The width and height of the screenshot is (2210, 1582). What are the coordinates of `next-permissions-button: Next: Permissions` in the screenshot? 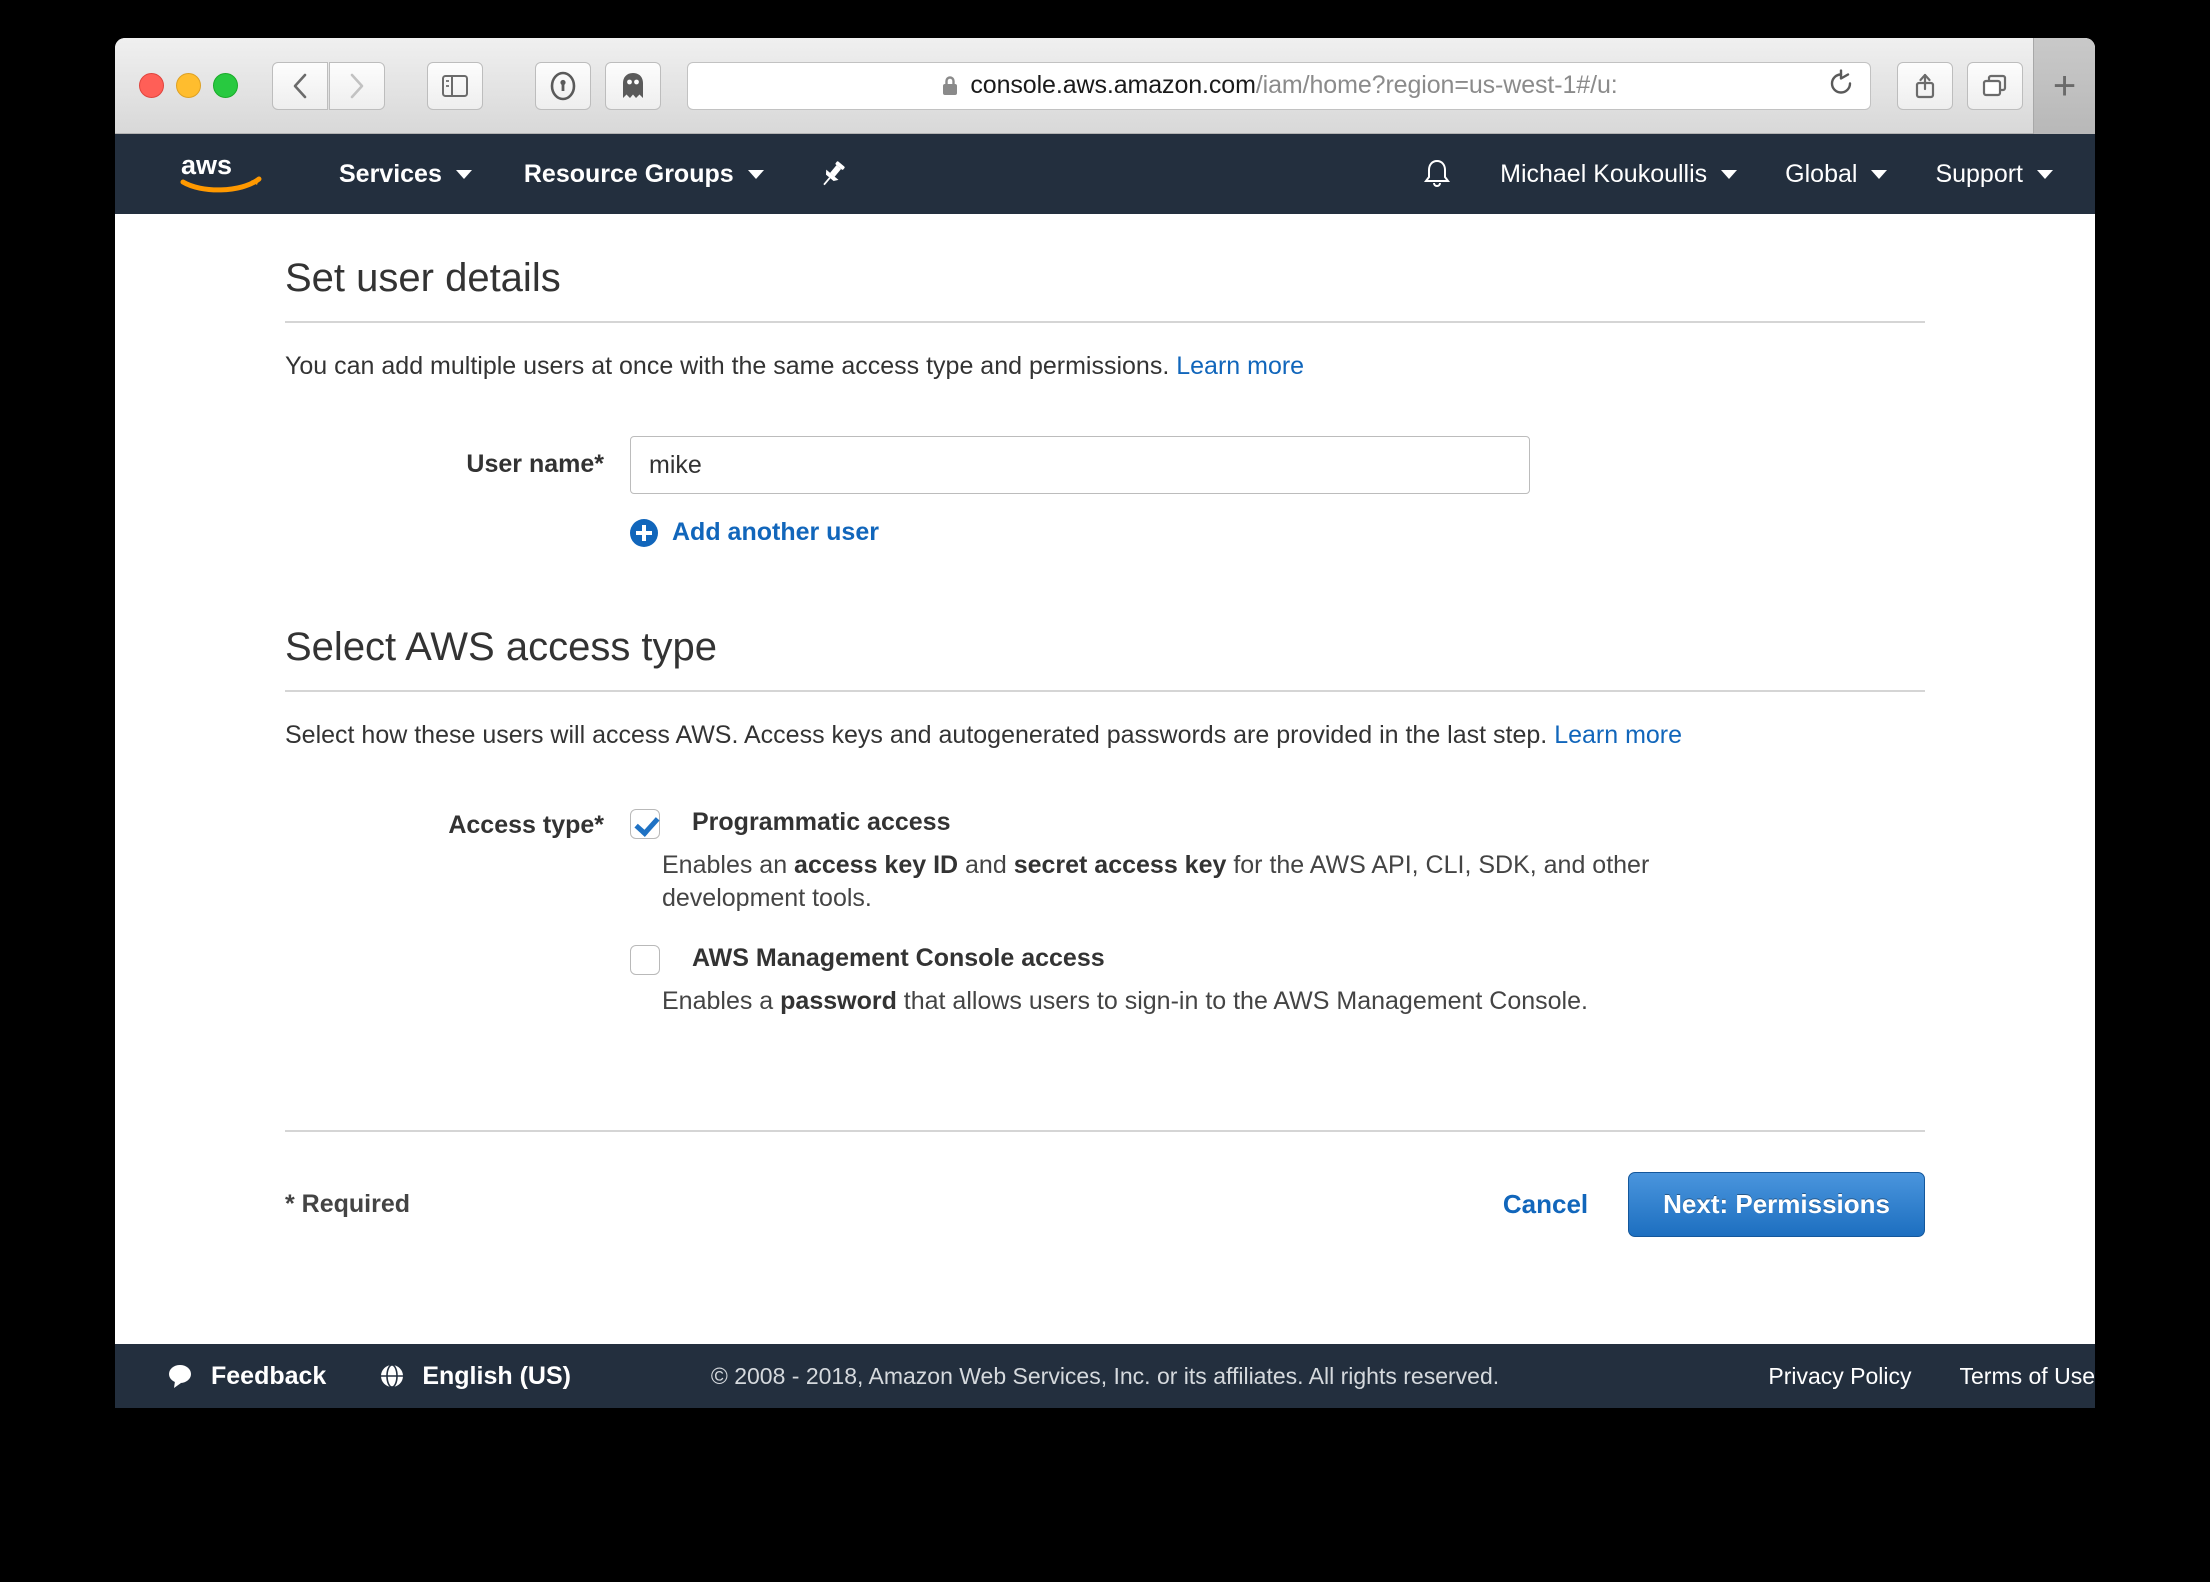 It's located at (1776, 1204).